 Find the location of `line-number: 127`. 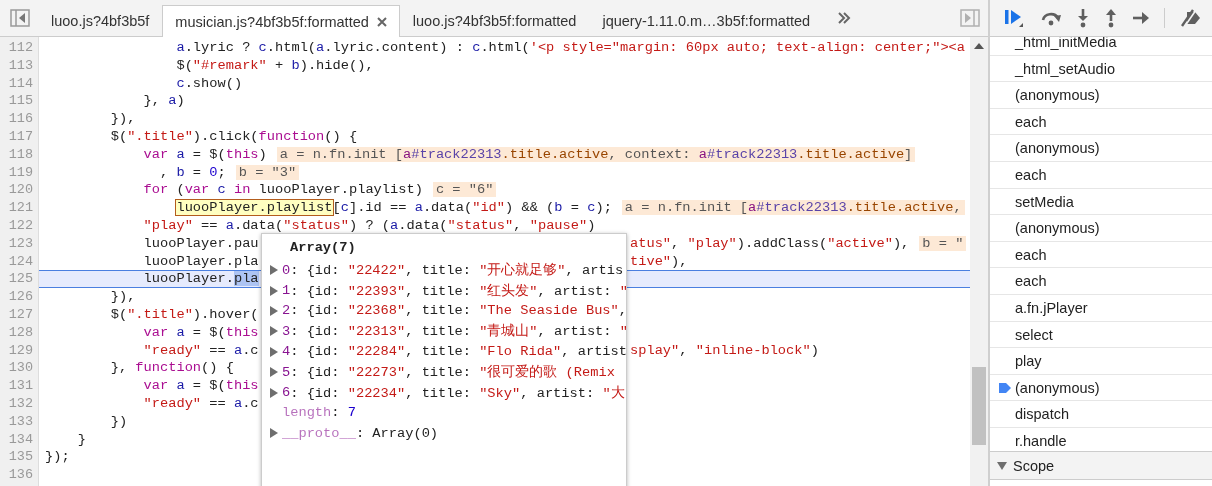

line-number: 127 is located at coordinates (20, 314).